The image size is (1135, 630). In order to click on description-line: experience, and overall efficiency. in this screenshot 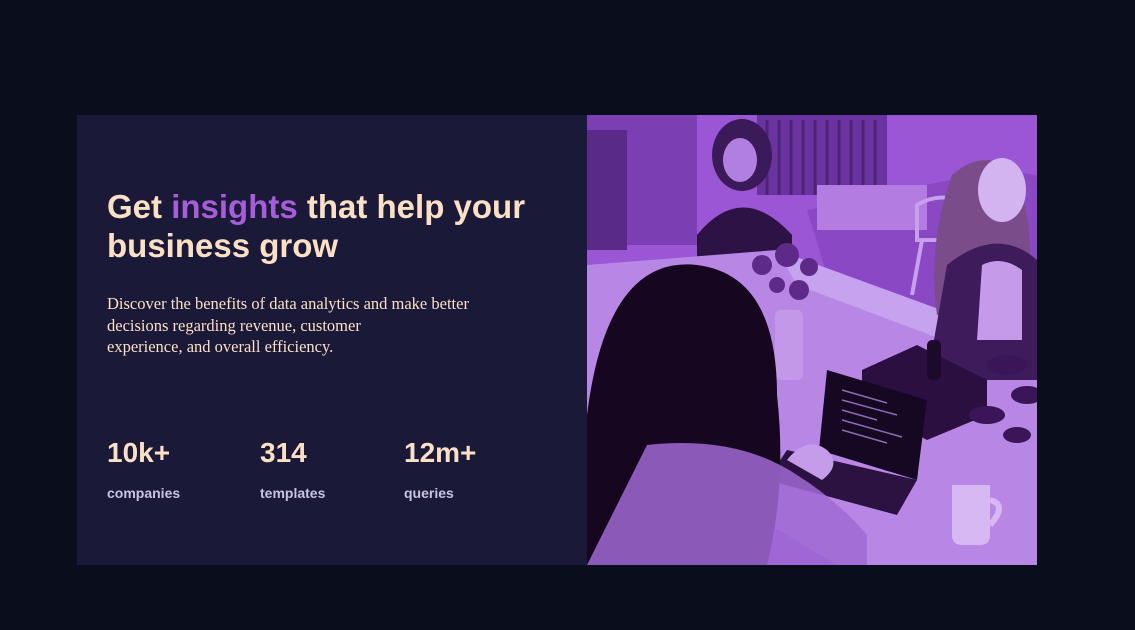, I will do `click(220, 346)`.